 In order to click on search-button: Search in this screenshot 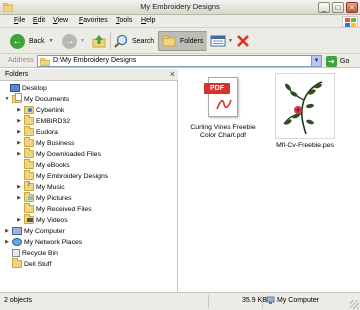, I will do `click(134, 41)`.